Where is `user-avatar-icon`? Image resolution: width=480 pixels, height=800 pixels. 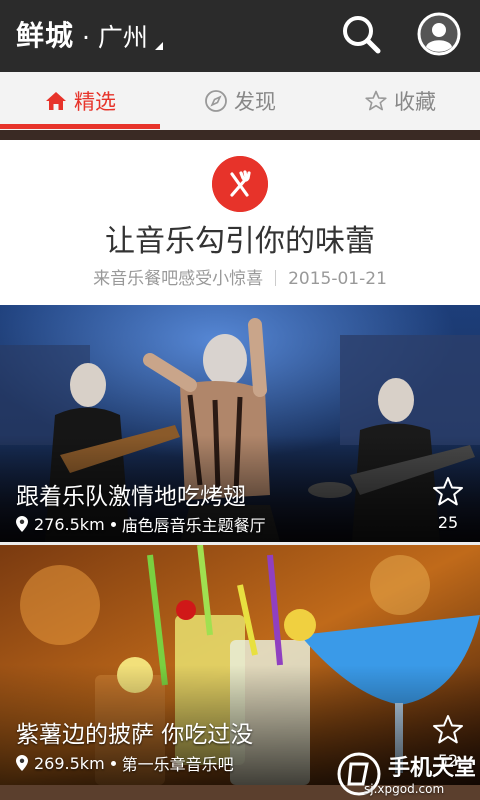 user-avatar-icon is located at coordinates (439, 34).